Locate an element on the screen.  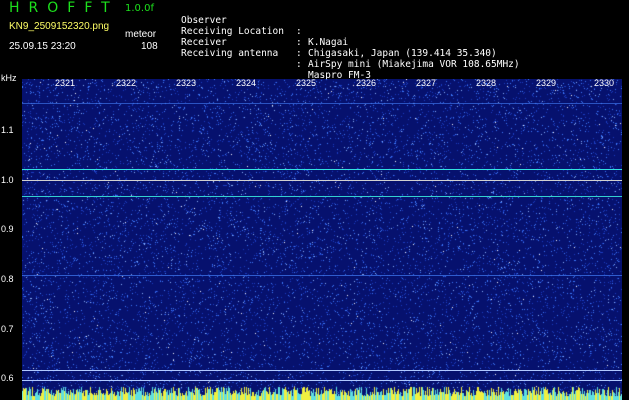
y-axis: kHz 1.1 1.0 0.9 0.8 0.7 0.6 is located at coordinates (11, 236).